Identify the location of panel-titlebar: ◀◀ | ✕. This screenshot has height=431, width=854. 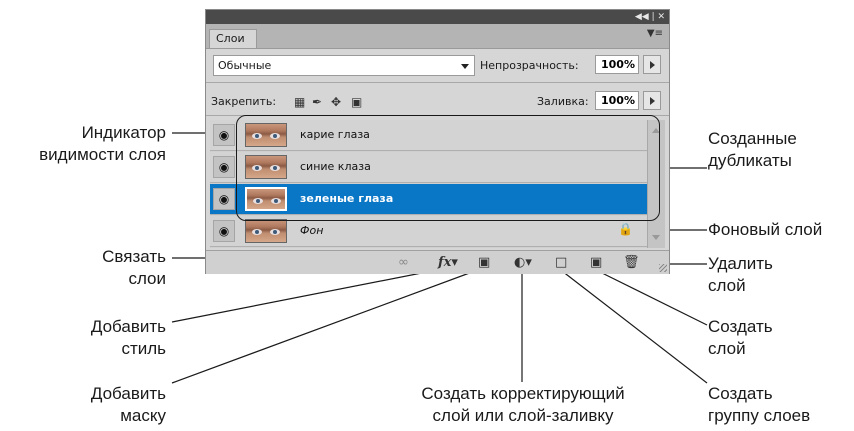
(437, 17).